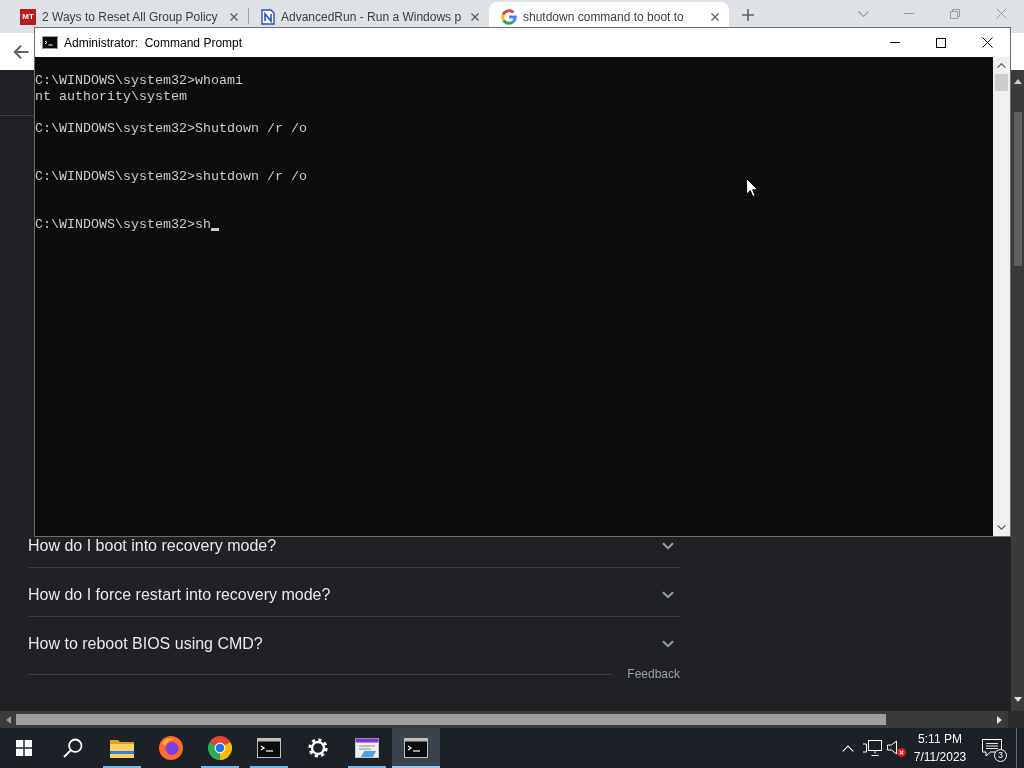 Image resolution: width=1024 pixels, height=768 pixels. I want to click on gear-icon, so click(318, 748).